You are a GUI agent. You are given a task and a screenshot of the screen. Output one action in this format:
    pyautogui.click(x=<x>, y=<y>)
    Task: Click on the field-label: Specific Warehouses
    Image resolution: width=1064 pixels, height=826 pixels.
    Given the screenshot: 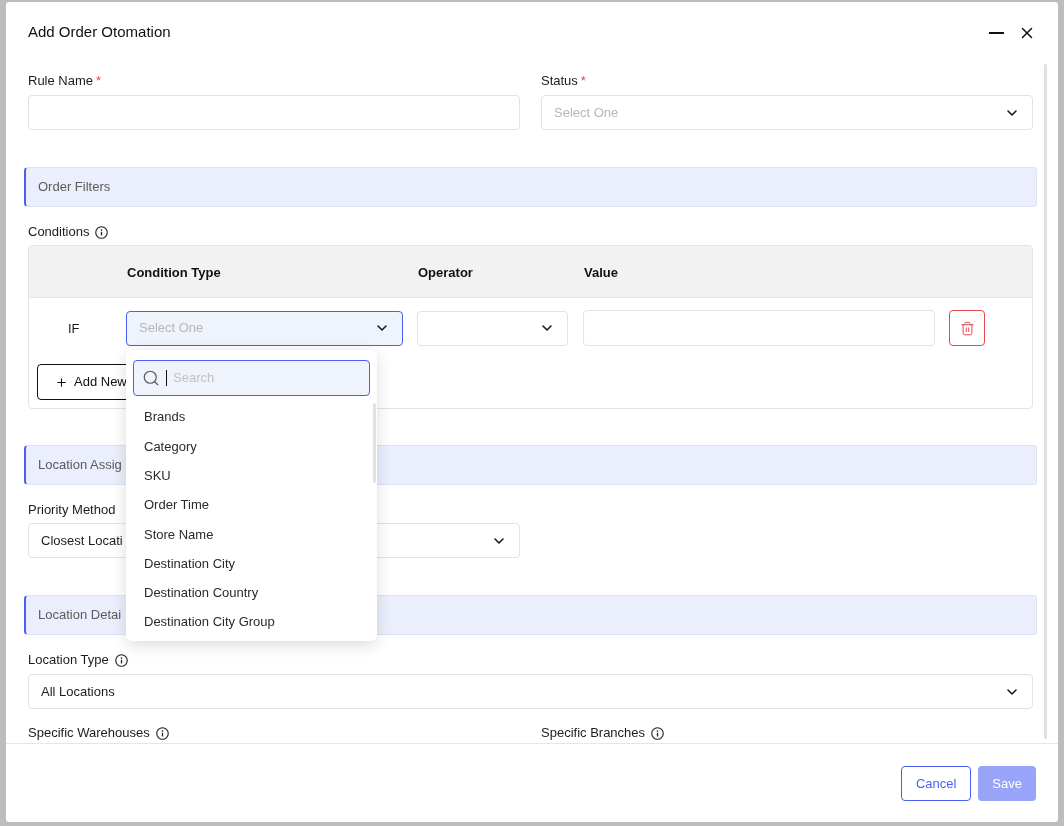 What is the action you would take?
    pyautogui.click(x=89, y=733)
    